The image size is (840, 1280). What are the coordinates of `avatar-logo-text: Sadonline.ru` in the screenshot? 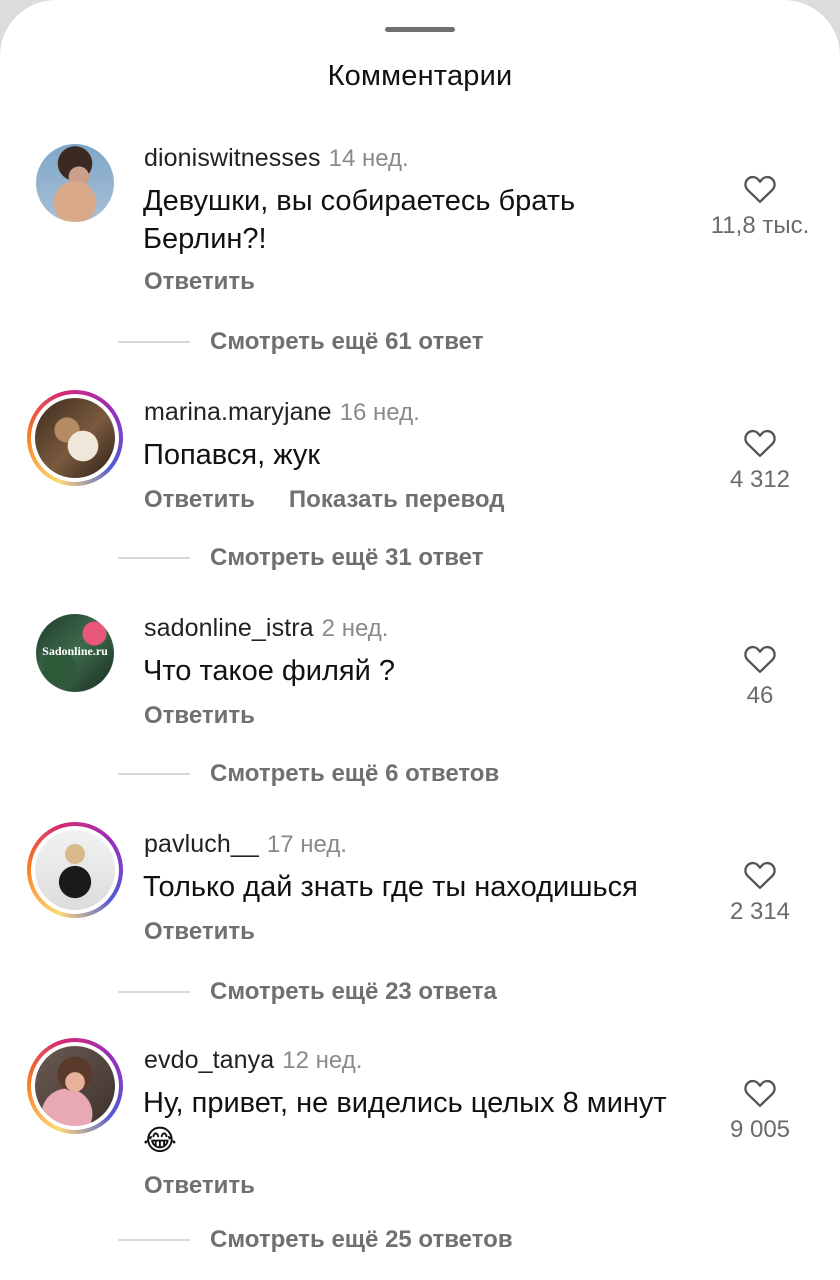 It's located at (75, 651).